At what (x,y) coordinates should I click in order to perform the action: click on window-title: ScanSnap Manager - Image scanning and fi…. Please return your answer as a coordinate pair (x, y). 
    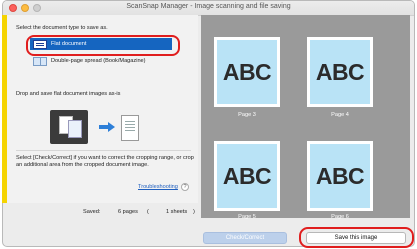
    Looking at the image, I should click on (208, 6).